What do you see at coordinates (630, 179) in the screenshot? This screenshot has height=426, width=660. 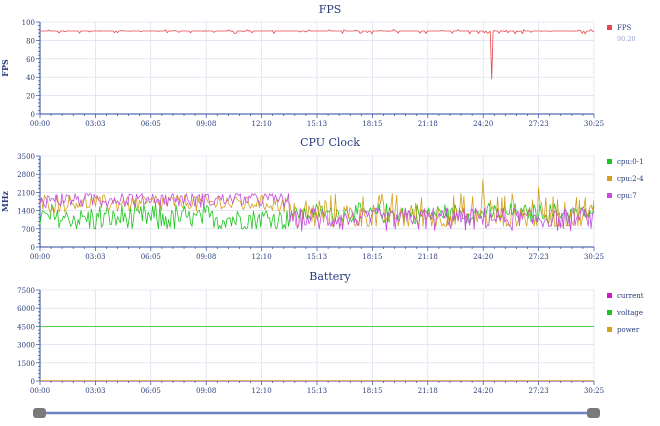 I see `legend-label: cpu:2-4` at bounding box center [630, 179].